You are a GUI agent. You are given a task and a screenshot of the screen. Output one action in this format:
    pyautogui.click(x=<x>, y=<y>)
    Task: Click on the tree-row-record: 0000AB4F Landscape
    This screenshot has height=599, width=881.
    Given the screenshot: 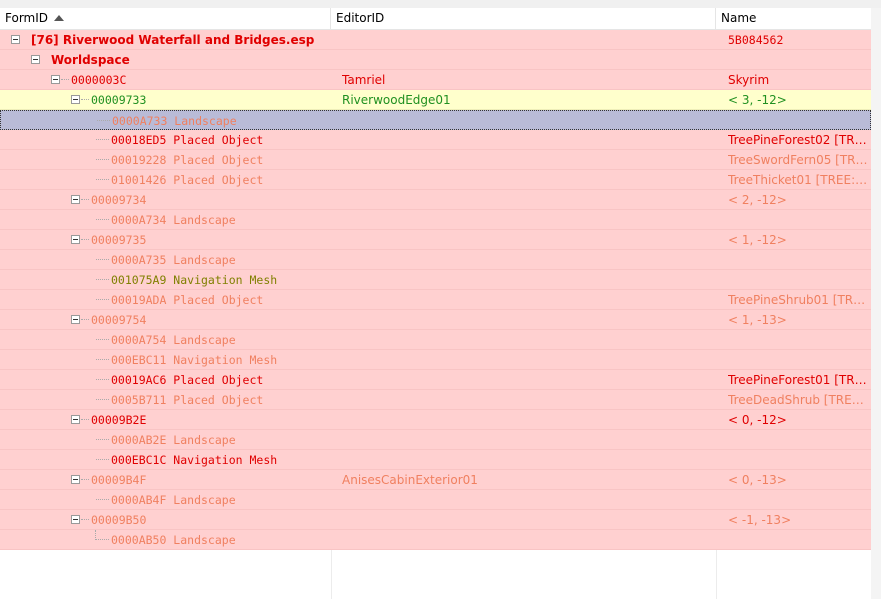 What is the action you would take?
    pyautogui.click(x=435, y=500)
    